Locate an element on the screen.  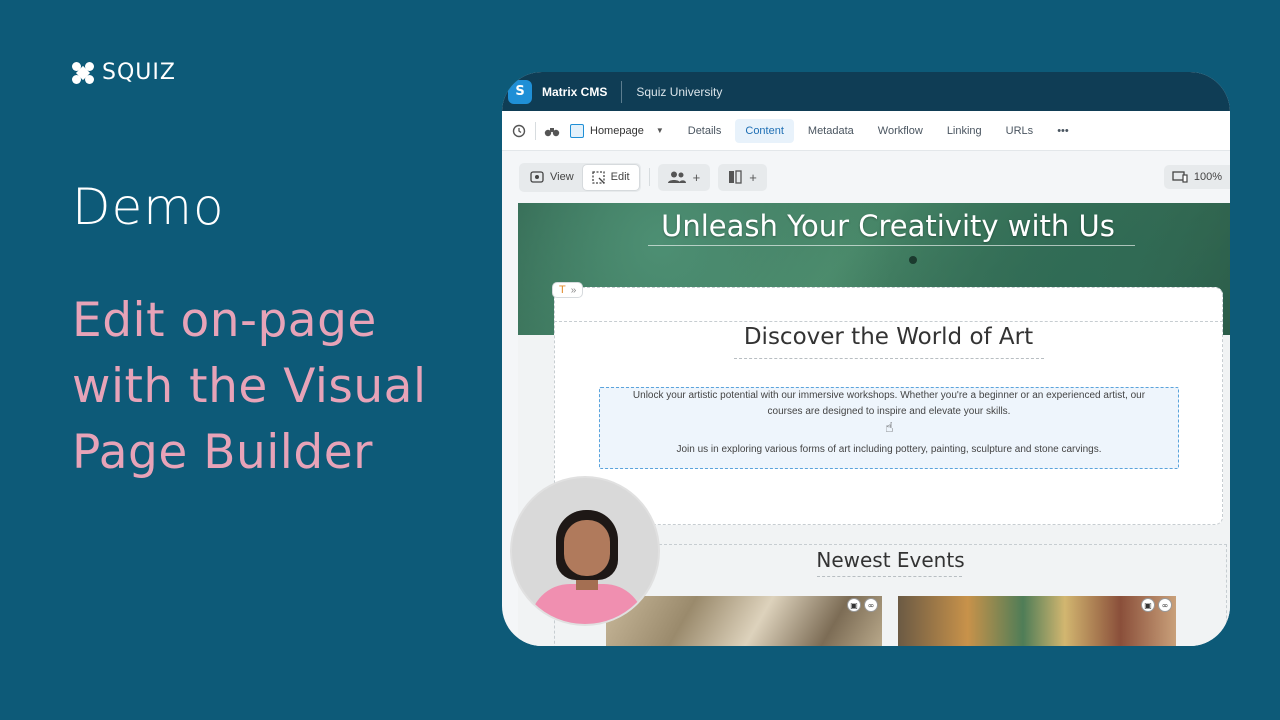
view-button: View is located at coordinates (552, 177).